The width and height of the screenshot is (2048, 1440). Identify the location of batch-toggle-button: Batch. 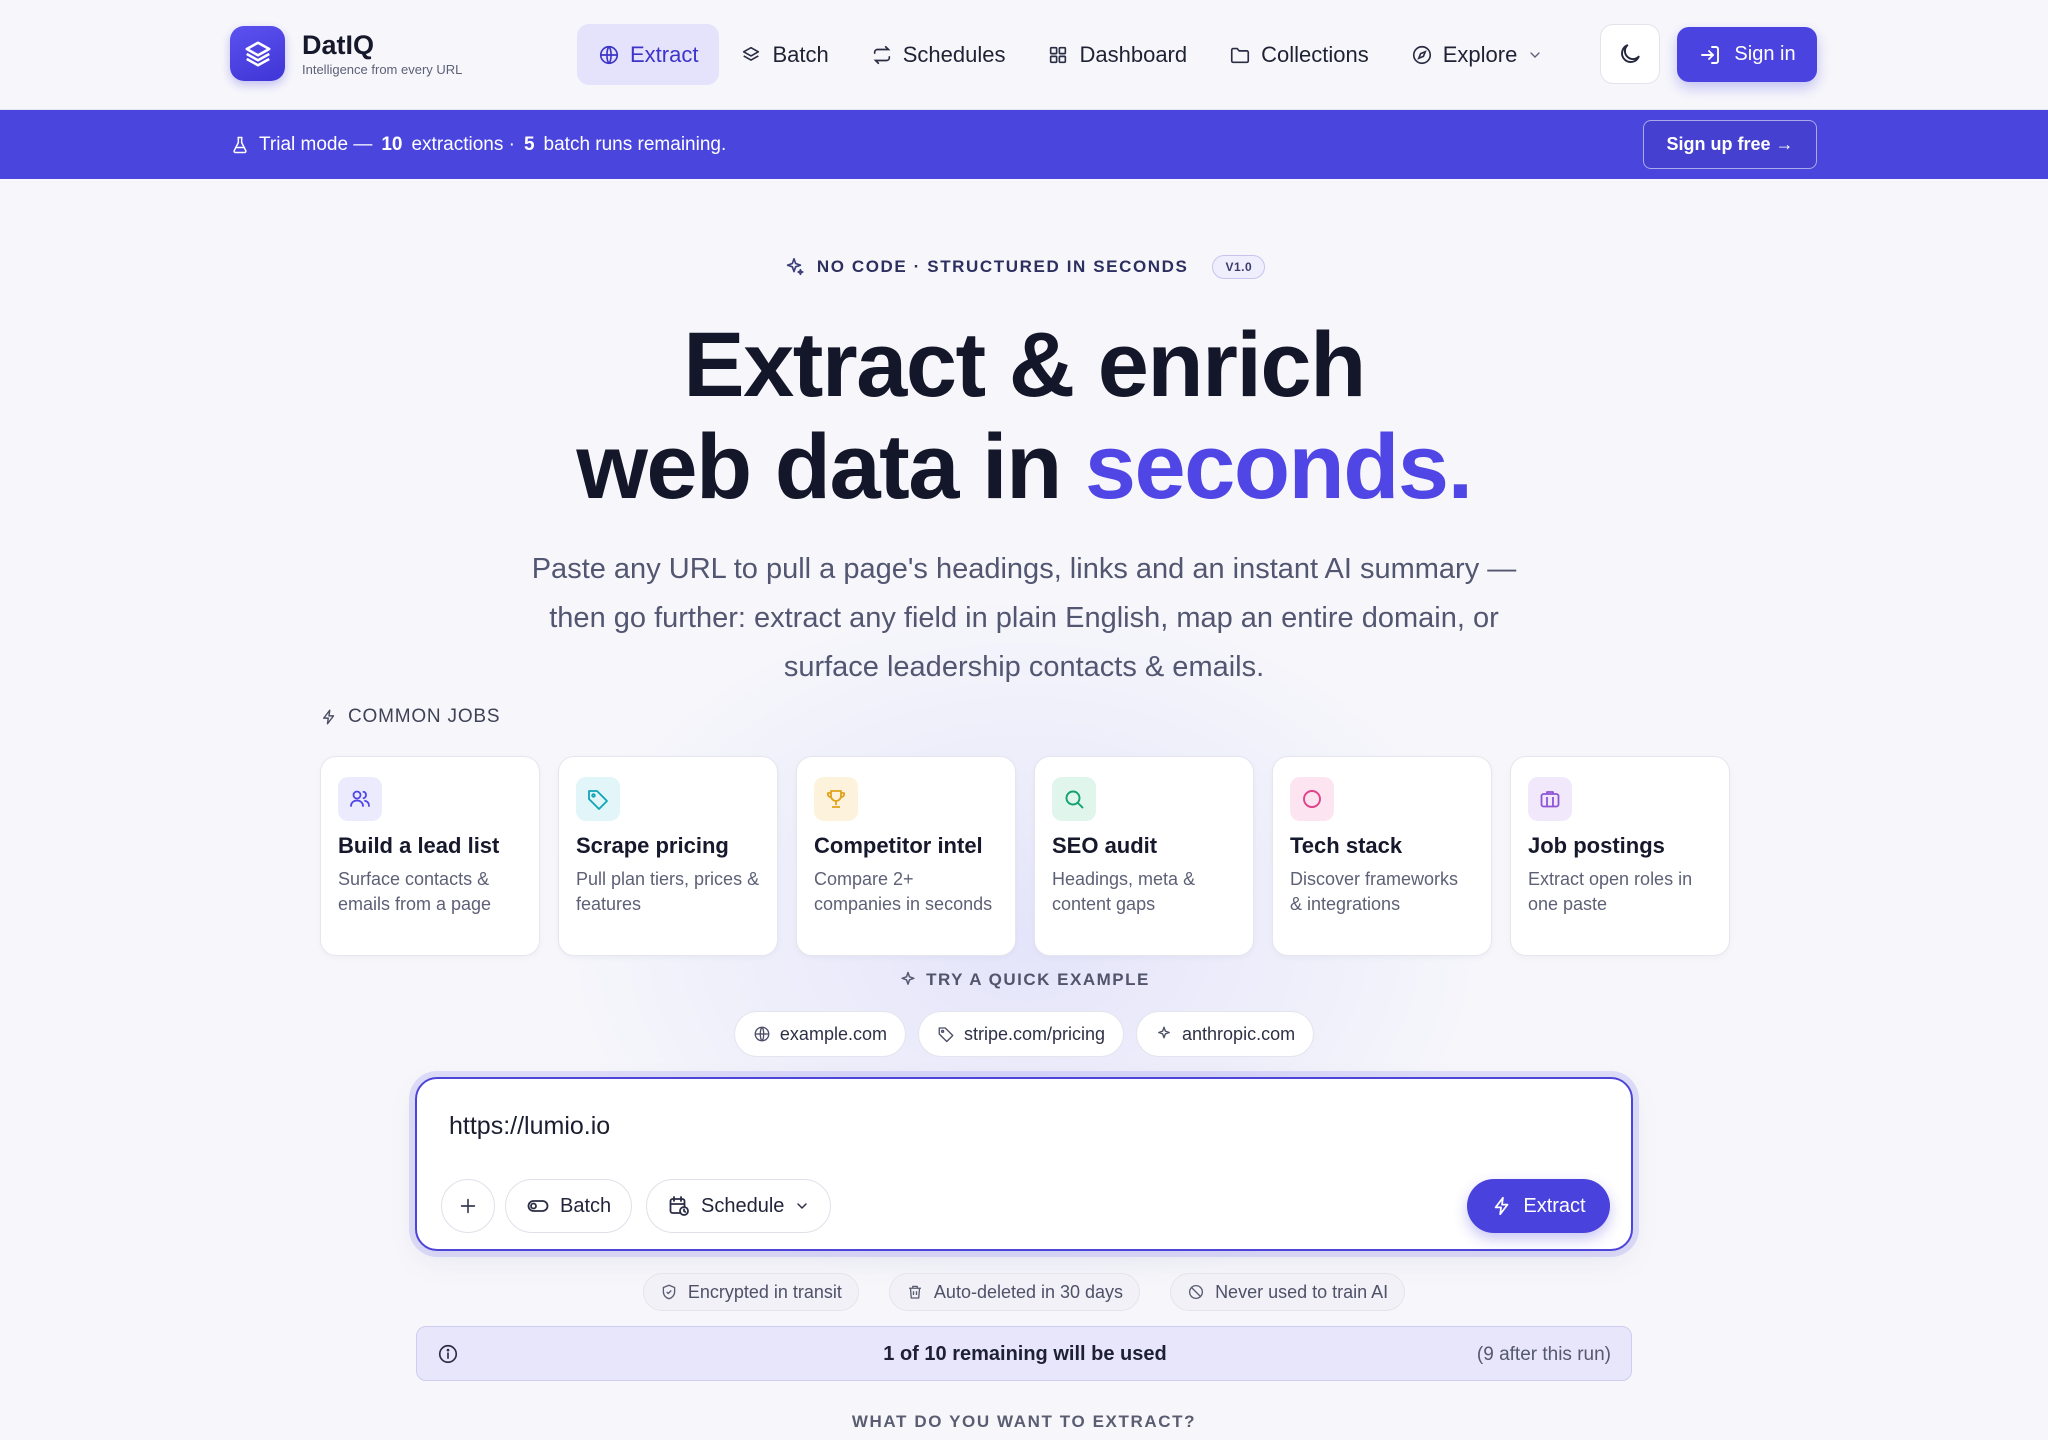
(569, 1206).